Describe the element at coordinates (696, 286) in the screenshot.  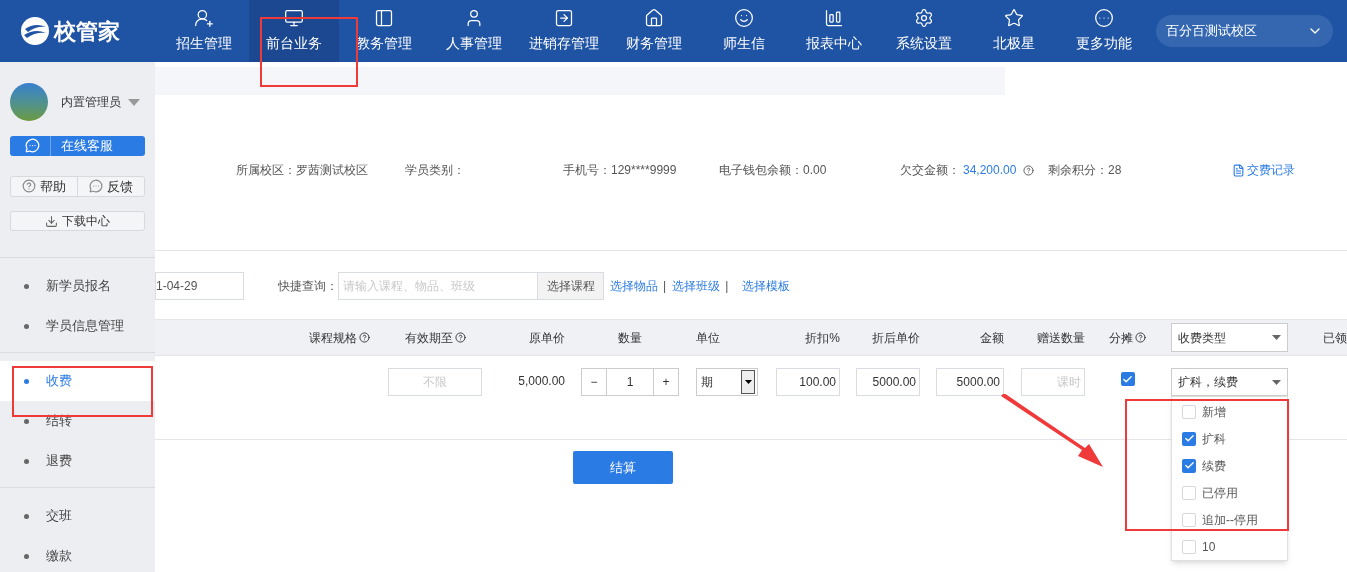
I see `select-link: 选择班级` at that location.